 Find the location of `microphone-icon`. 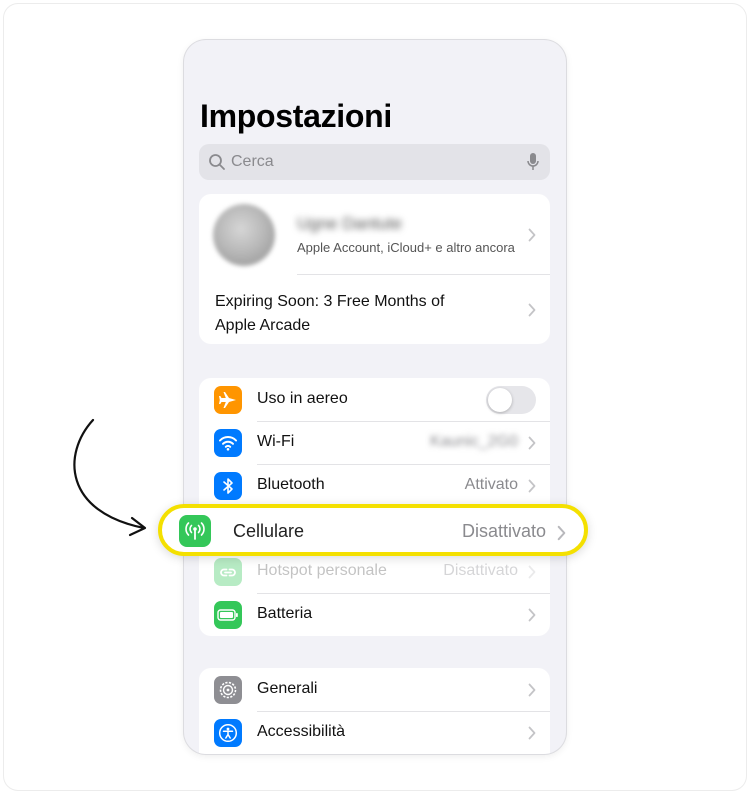

microphone-icon is located at coordinates (533, 162).